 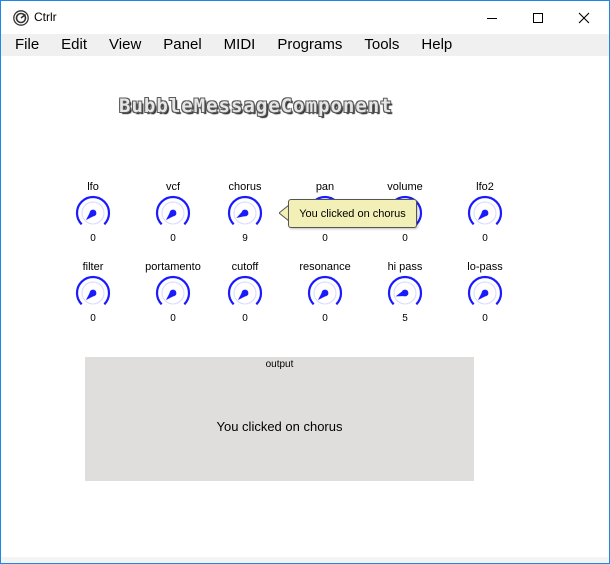 I want to click on knob-label: lfo, so click(x=93, y=187).